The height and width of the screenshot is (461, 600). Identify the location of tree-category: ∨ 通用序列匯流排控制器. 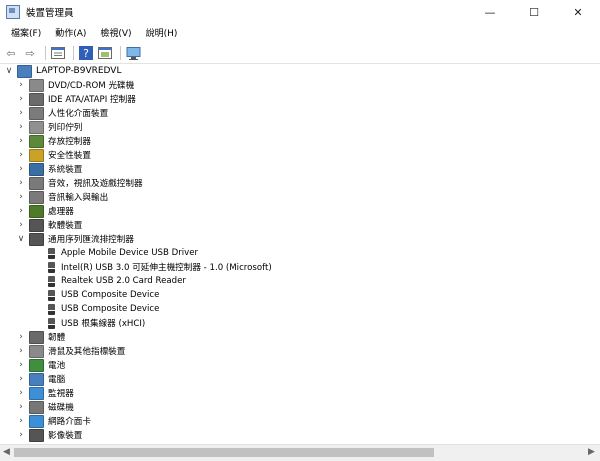
(300, 239).